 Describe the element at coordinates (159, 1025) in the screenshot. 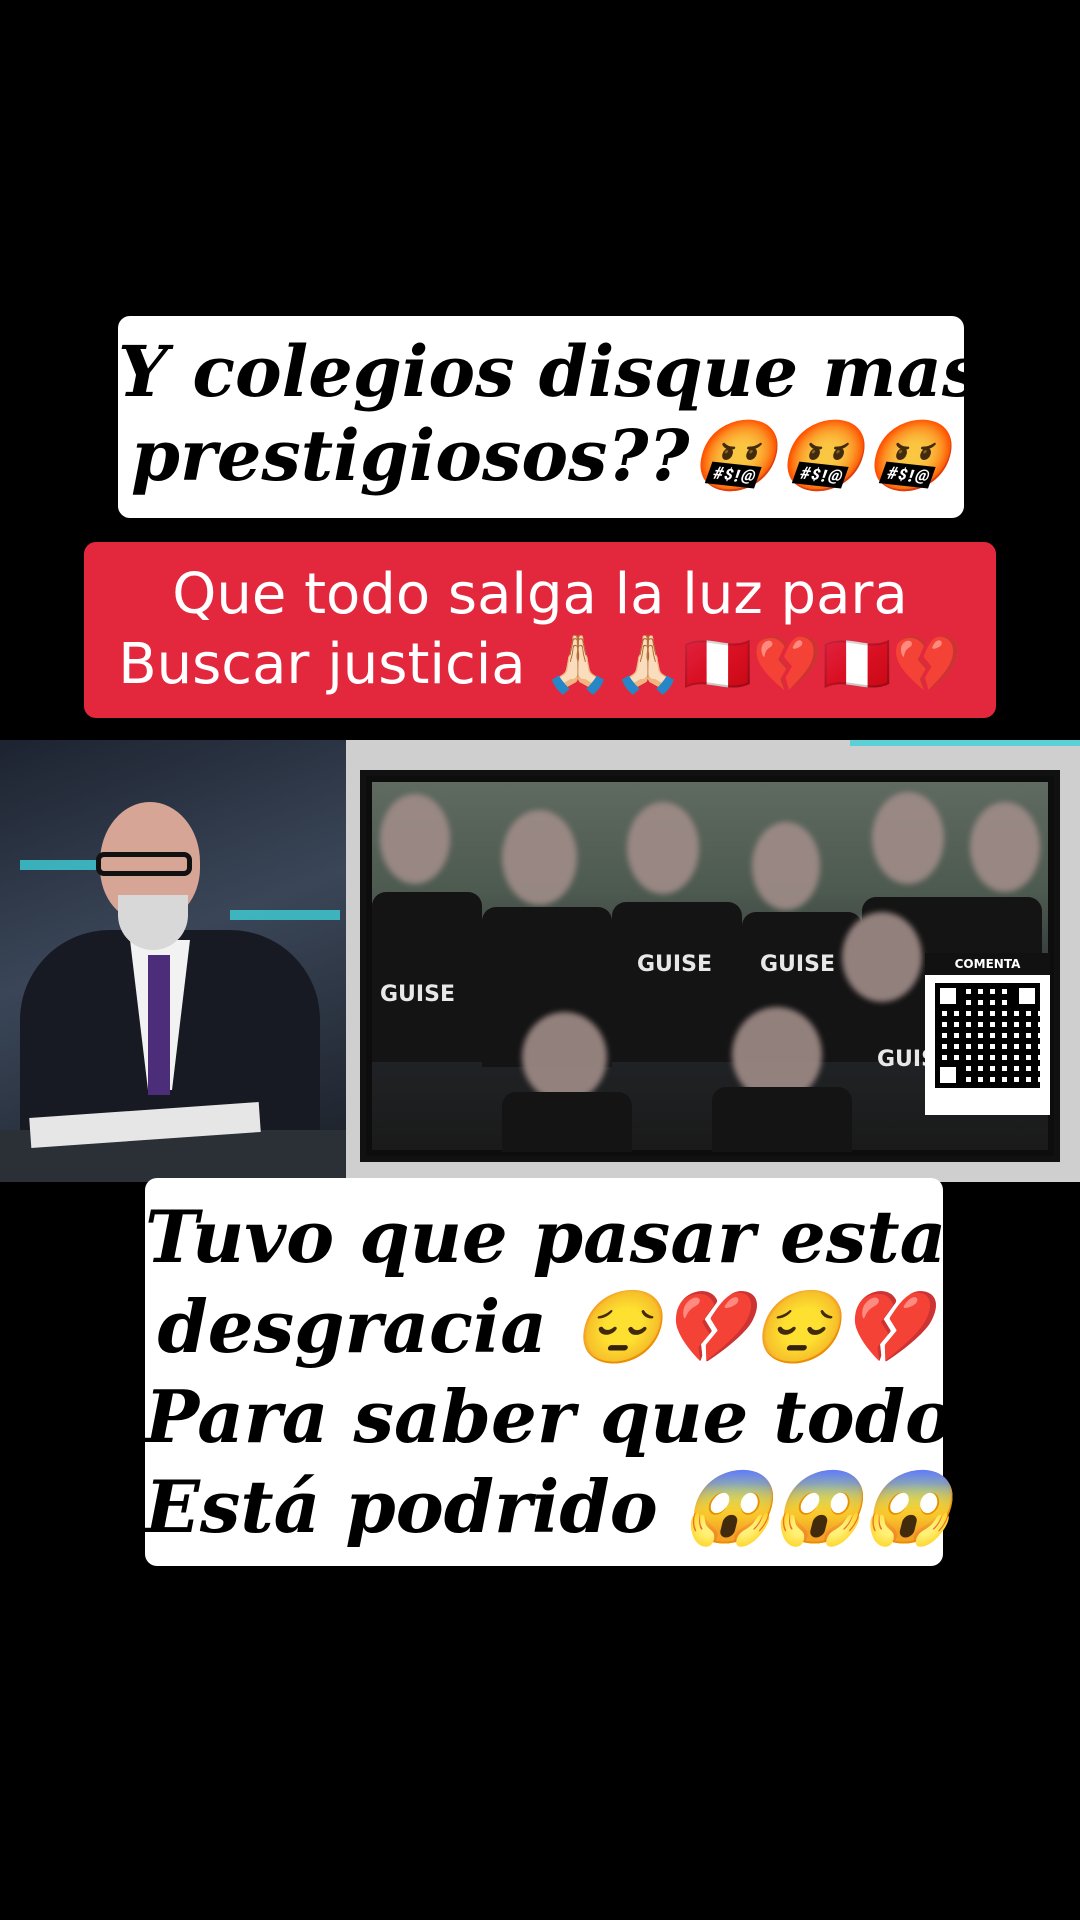

I see `anchor-tie` at that location.